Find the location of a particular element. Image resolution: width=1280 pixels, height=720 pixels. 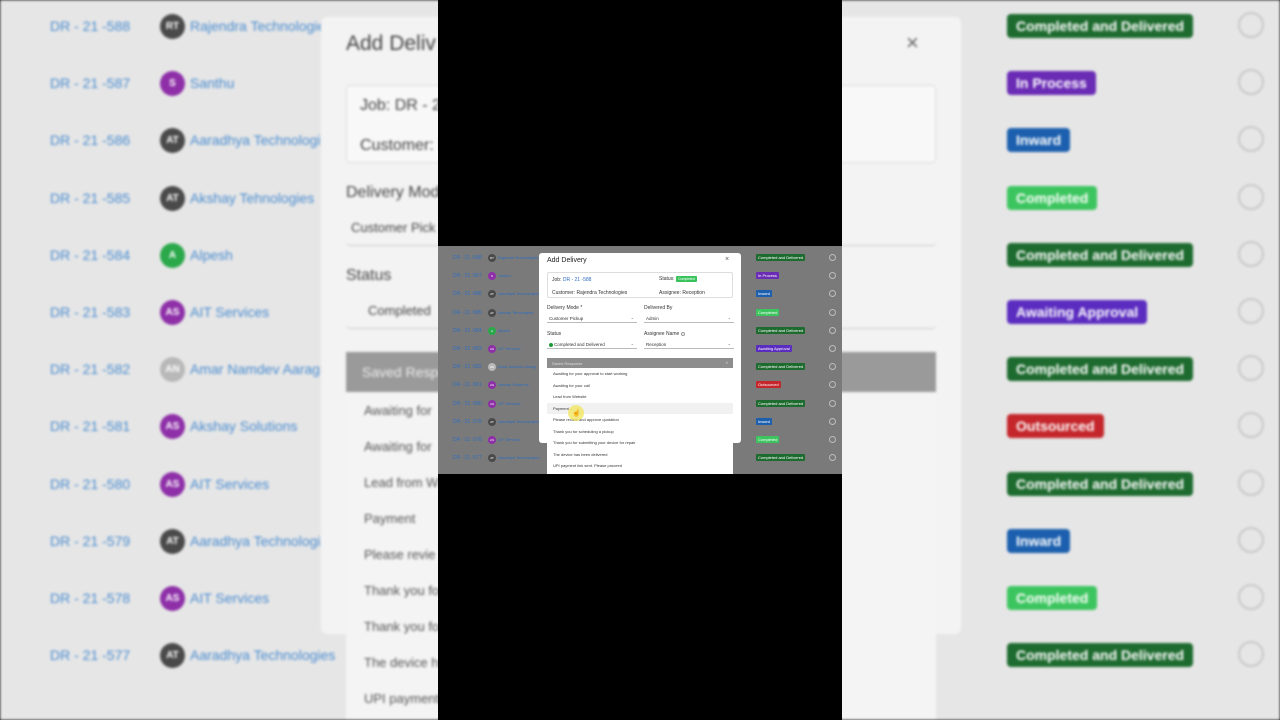

job-id-link: DR - 21 -583 is located at coordinates (467, 349).